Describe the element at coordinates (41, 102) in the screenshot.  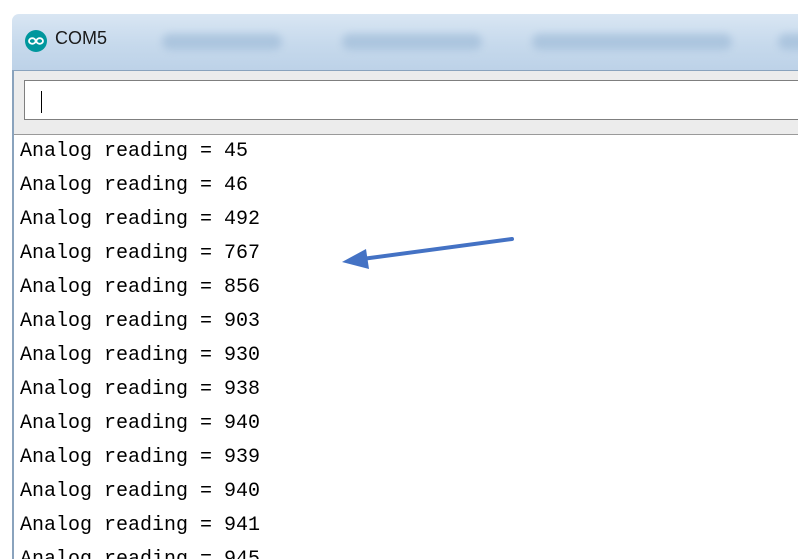
I see `text-caret` at that location.